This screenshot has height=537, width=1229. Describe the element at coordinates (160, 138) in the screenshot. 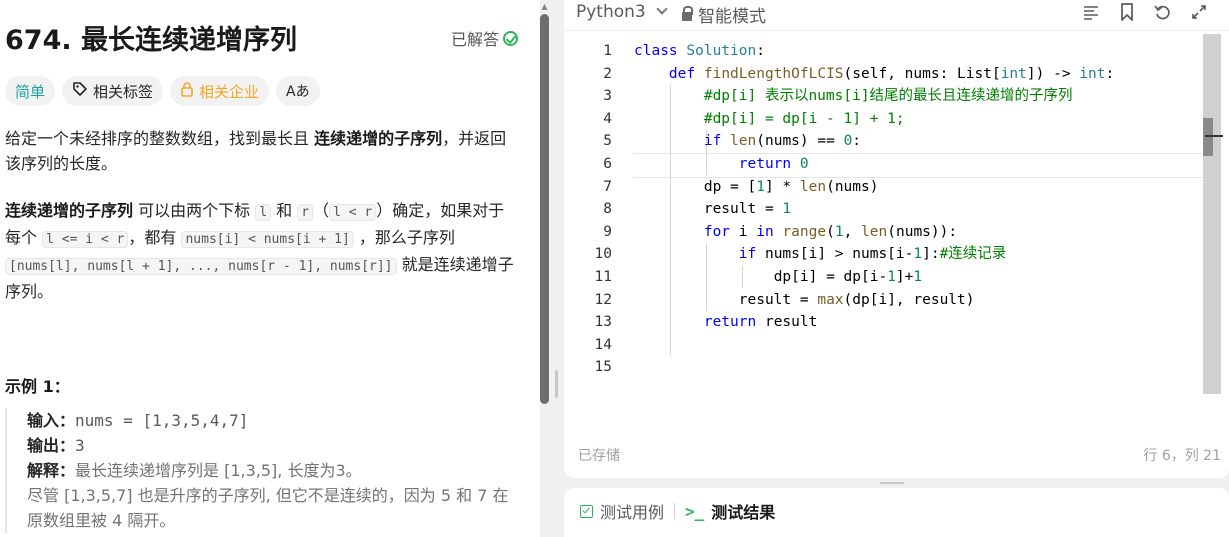

I see `desc-text: 给定一个未经排序的整数数组，找到最长且` at that location.